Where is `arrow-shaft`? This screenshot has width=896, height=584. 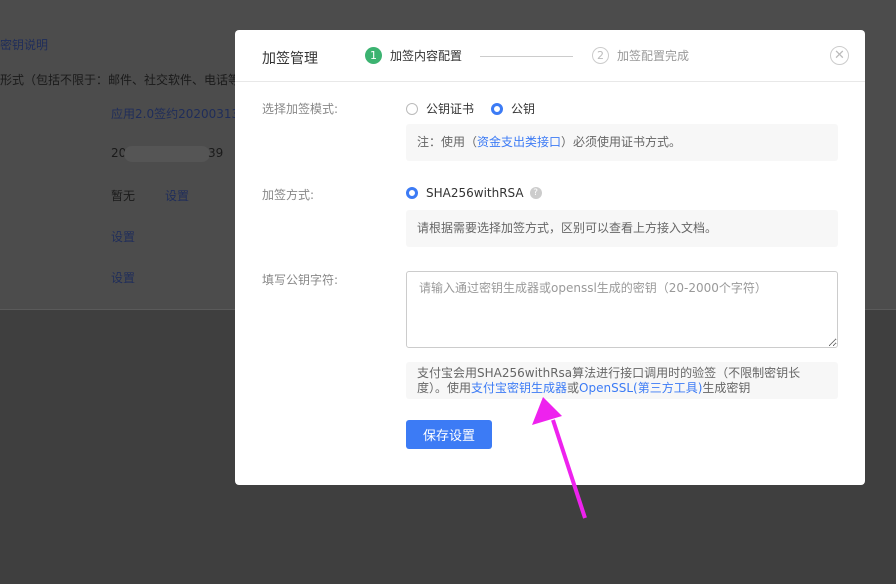 arrow-shaft is located at coordinates (569, 469).